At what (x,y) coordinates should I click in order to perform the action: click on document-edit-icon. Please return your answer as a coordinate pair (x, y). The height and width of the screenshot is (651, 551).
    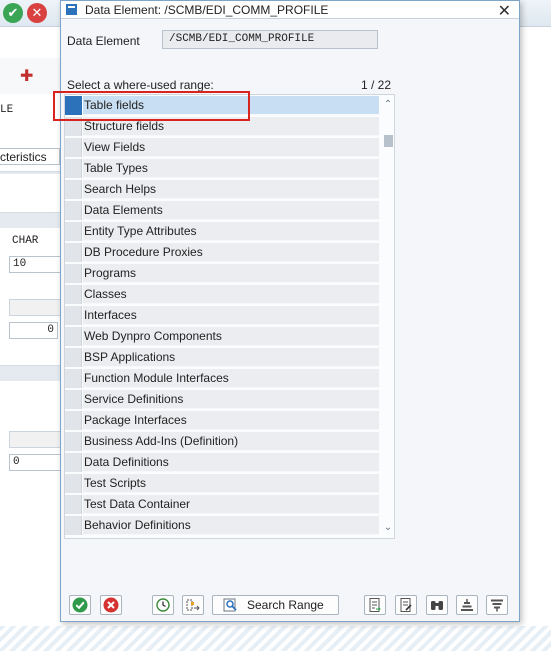
    Looking at the image, I should click on (406, 605).